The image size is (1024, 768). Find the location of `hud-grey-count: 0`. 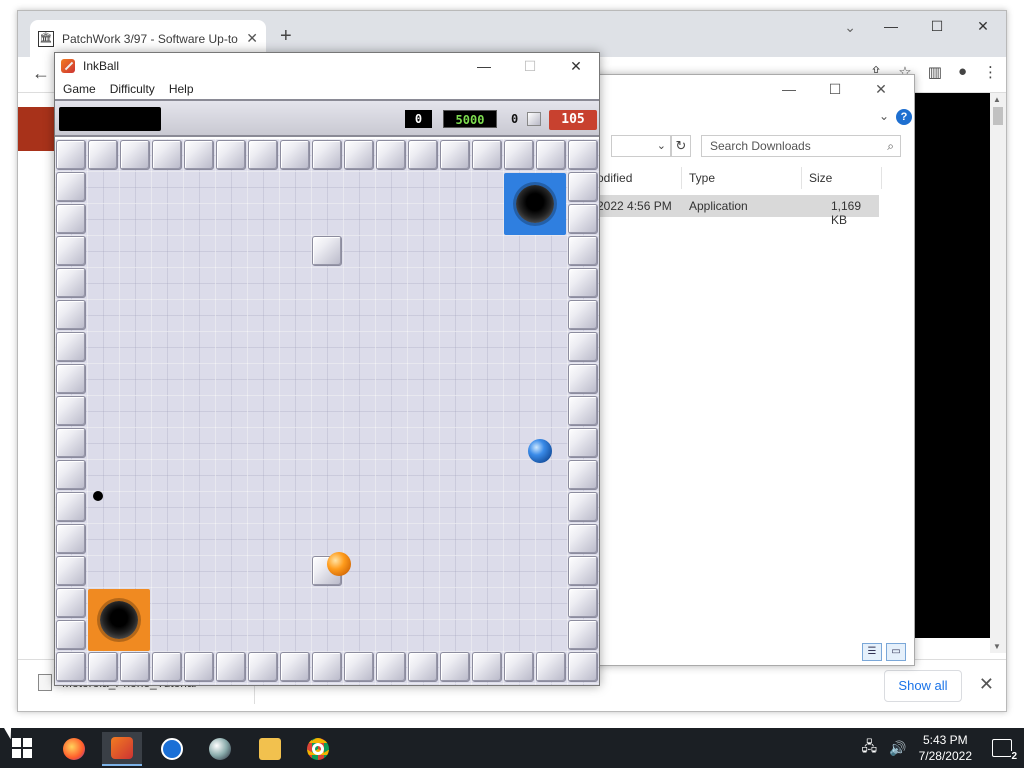

hud-grey-count: 0 is located at coordinates (515, 119).